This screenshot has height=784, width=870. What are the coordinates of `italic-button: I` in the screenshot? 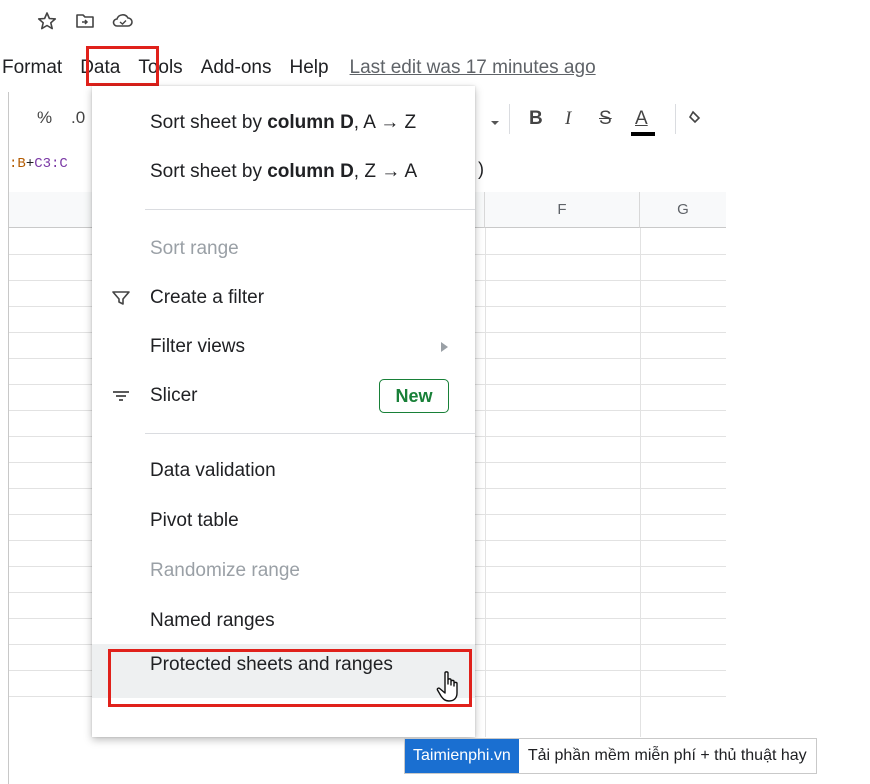 It's located at (568, 119).